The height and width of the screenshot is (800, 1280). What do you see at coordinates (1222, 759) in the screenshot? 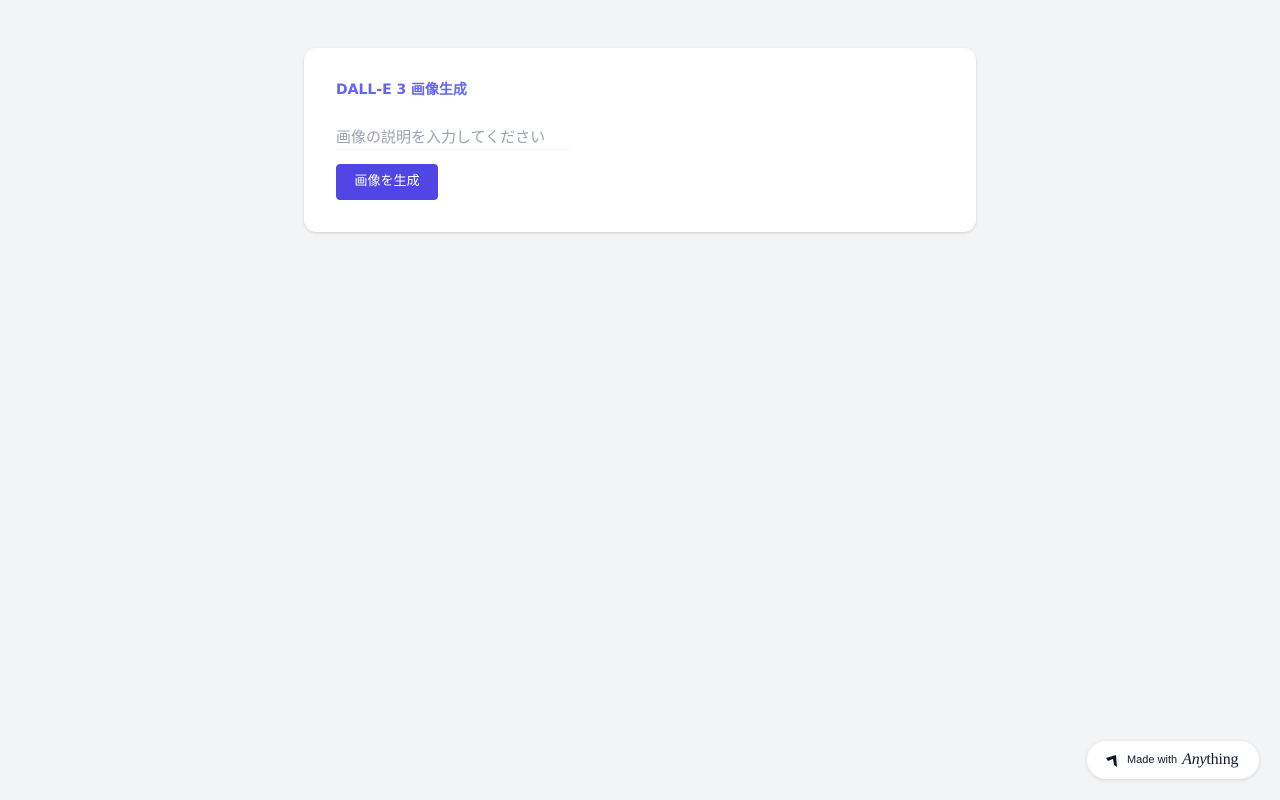
I see `brand-logo-rest: thing` at bounding box center [1222, 759].